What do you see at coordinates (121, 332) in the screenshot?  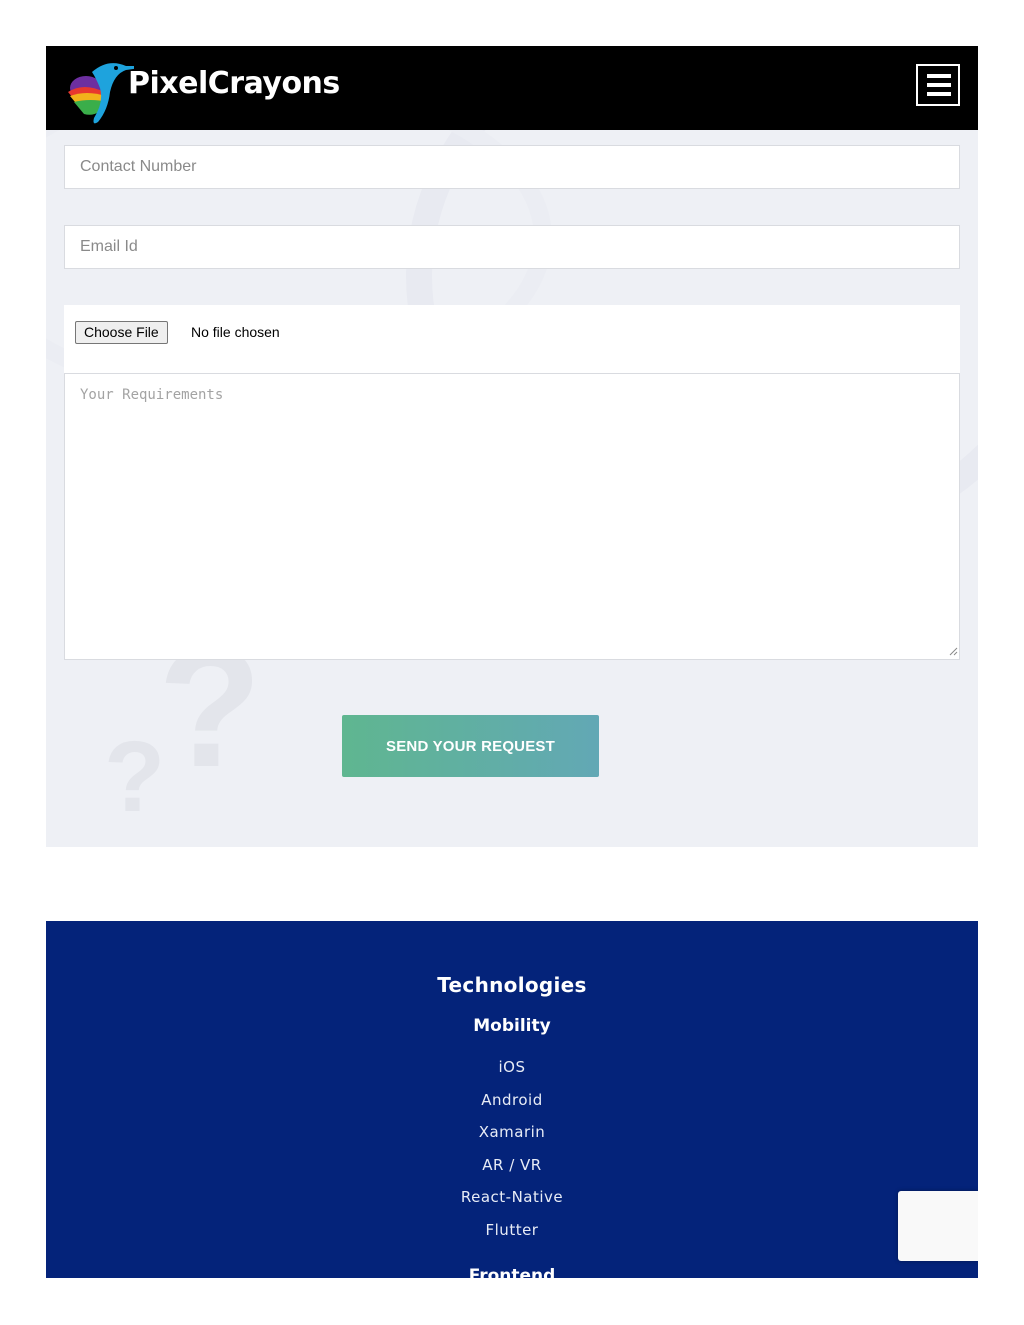 I see `choose-file-button: Choose File` at bounding box center [121, 332].